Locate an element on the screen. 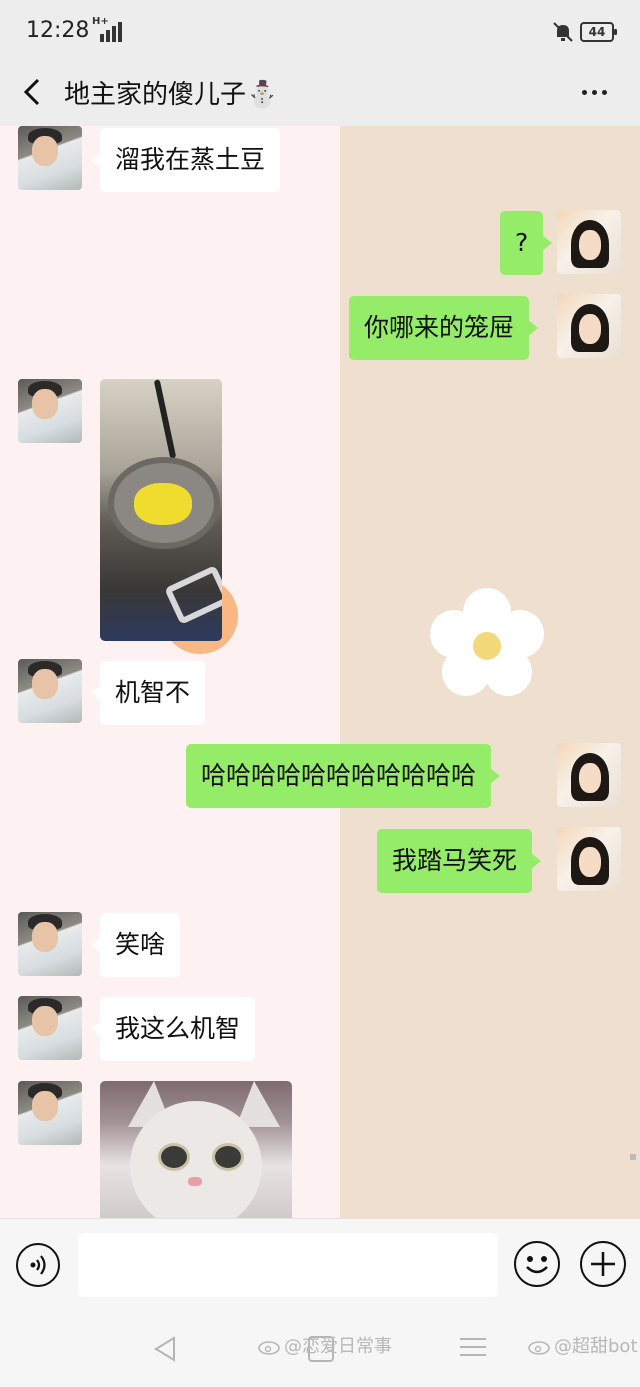 Image resolution: width=640 pixels, height=1387 pixels. nav-back-icon is located at coordinates (165, 1349).